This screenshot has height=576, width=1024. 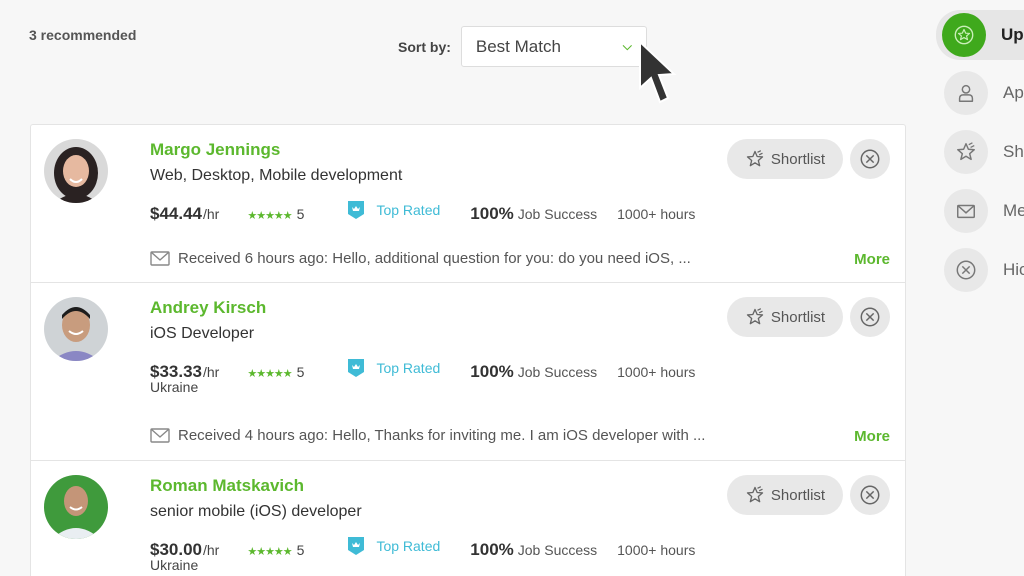 I want to click on mouse-cursor-icon, so click(x=658, y=72).